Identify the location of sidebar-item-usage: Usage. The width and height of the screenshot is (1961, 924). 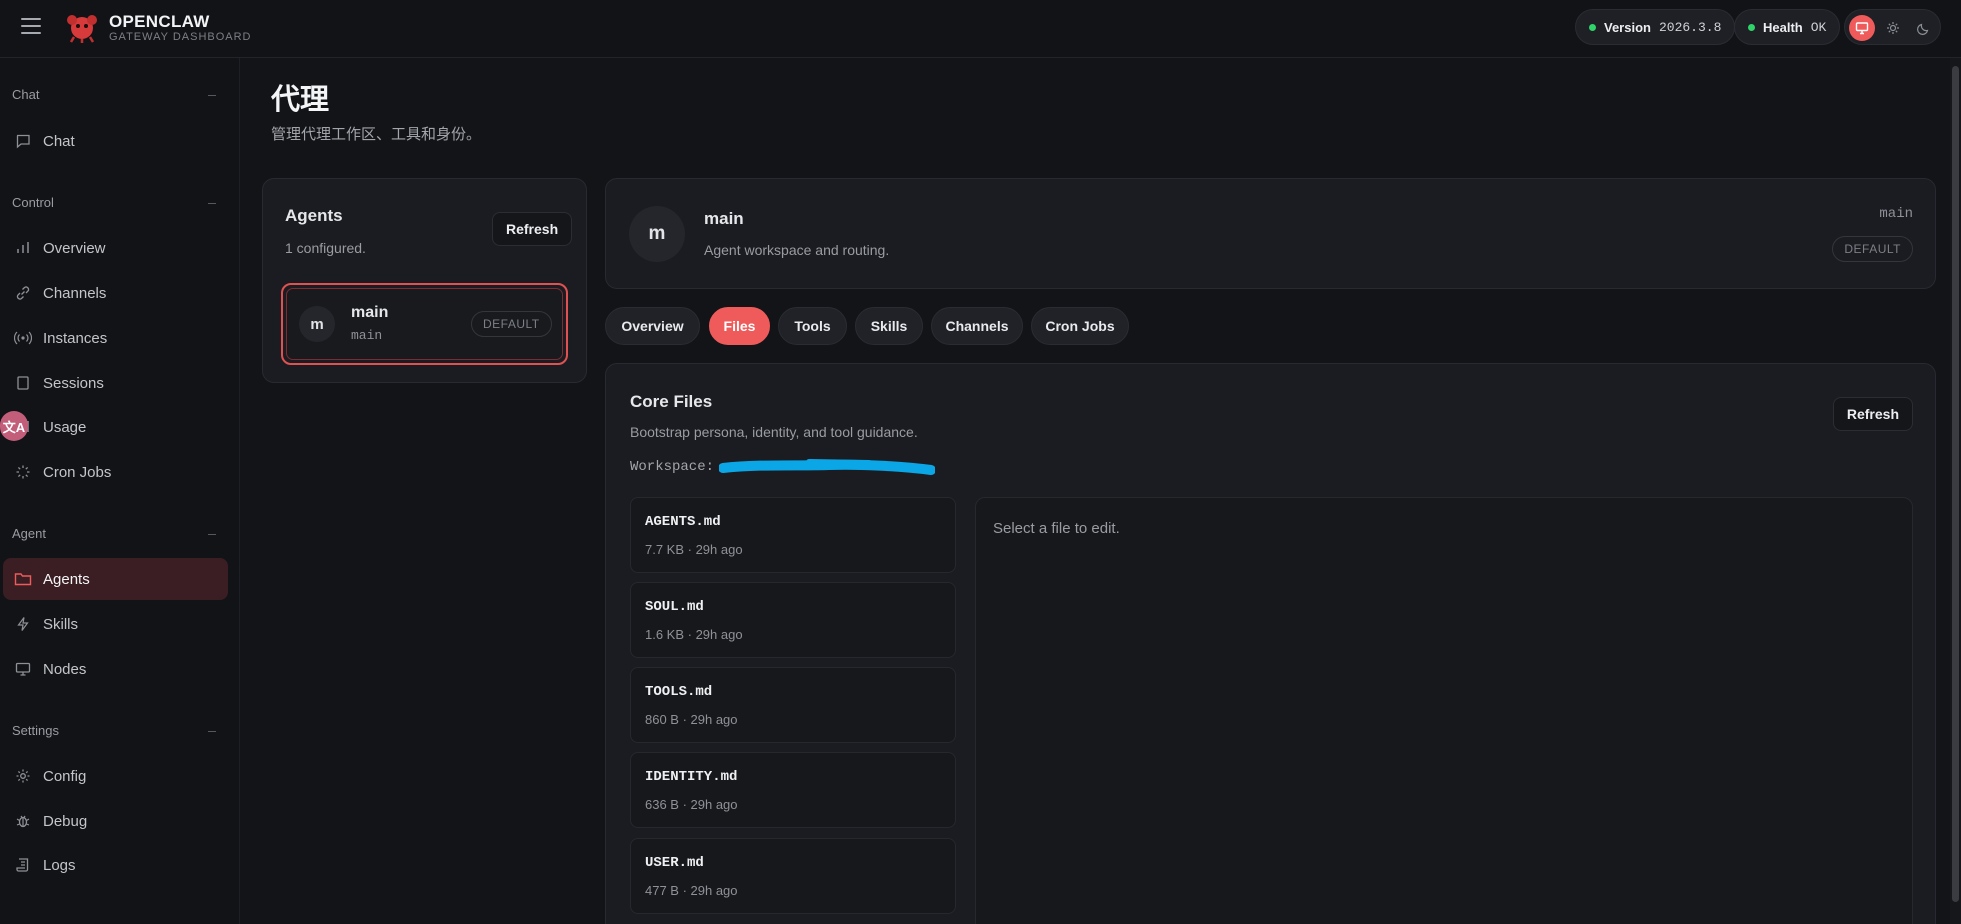
(115, 427).